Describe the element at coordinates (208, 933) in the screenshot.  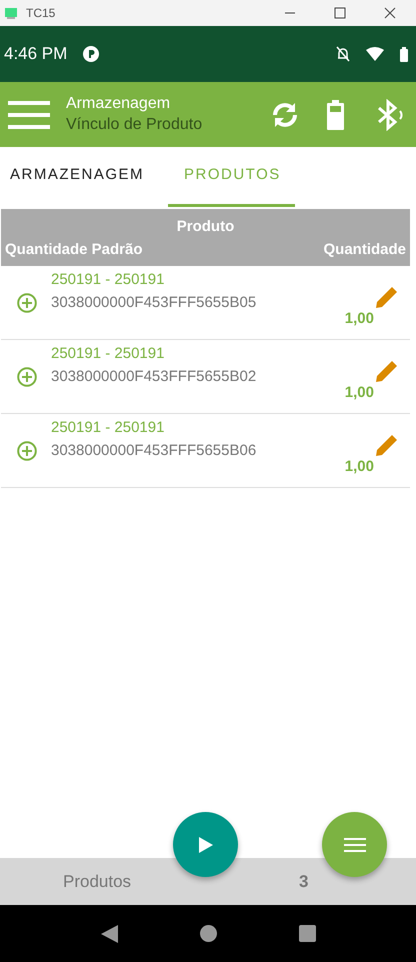
I see `home-icon` at that location.